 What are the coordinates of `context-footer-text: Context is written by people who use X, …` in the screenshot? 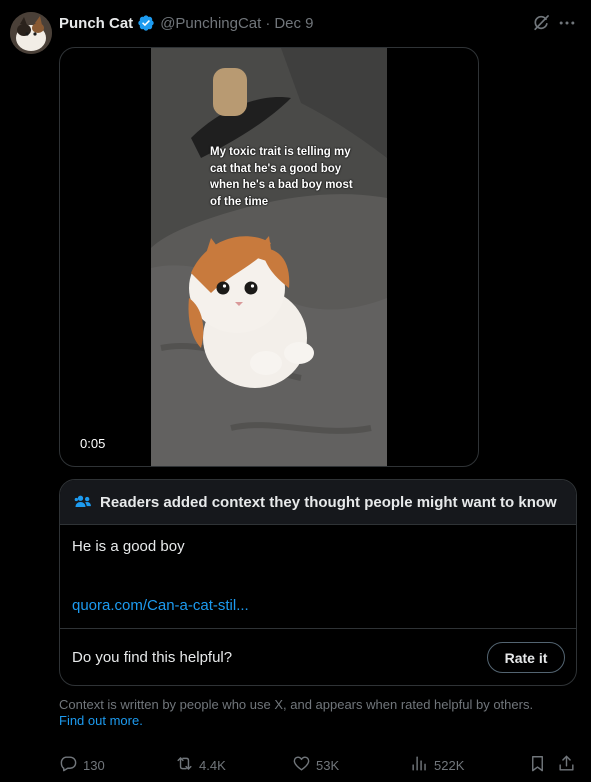 It's located at (296, 704).